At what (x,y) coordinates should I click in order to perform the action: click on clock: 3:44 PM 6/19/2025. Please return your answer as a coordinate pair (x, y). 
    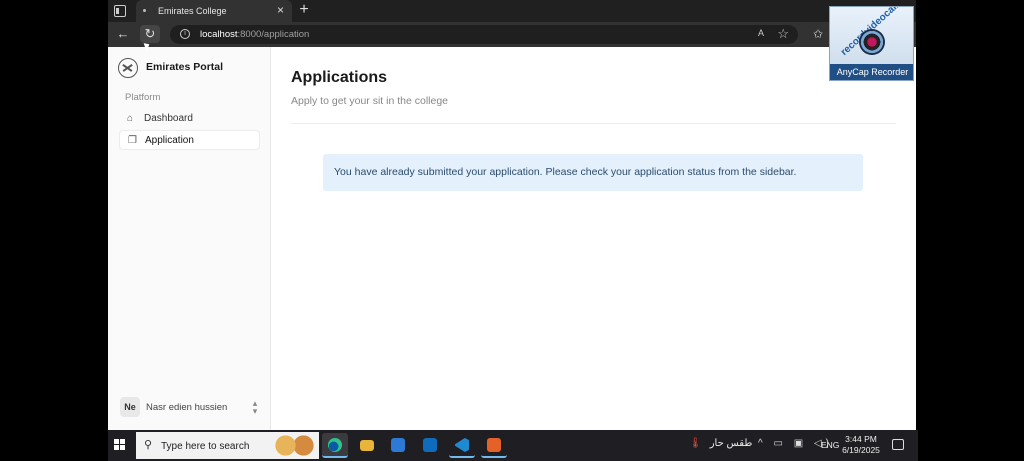
    Looking at the image, I should click on (861, 445).